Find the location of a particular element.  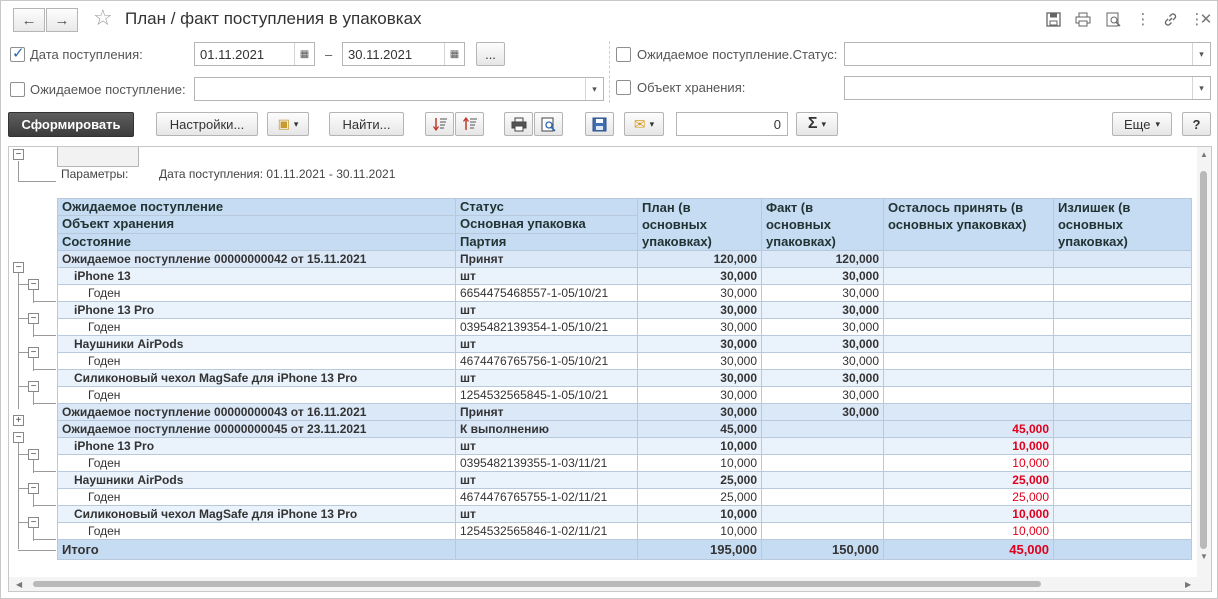

print-icon is located at coordinates (1083, 19).